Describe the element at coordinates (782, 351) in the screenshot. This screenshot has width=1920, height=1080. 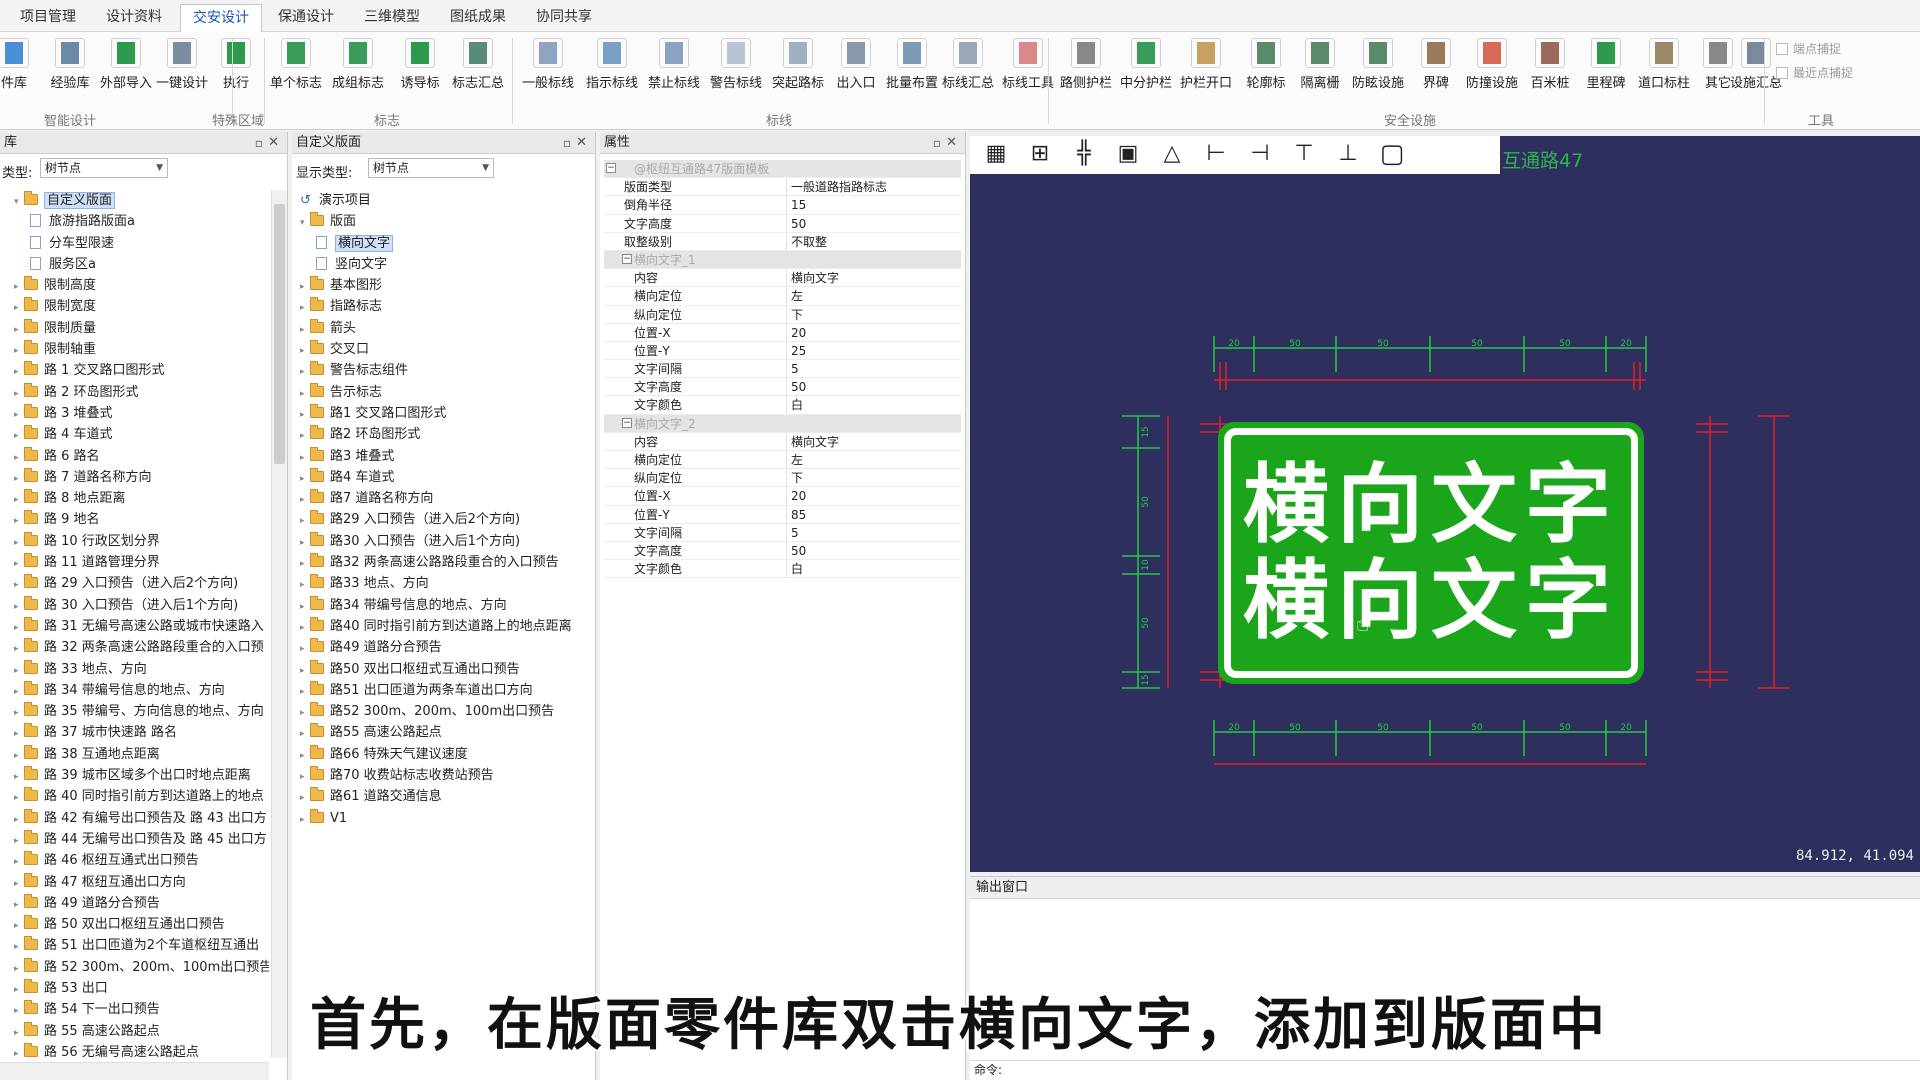
I see `property-row: 位置-Y 25` at that location.